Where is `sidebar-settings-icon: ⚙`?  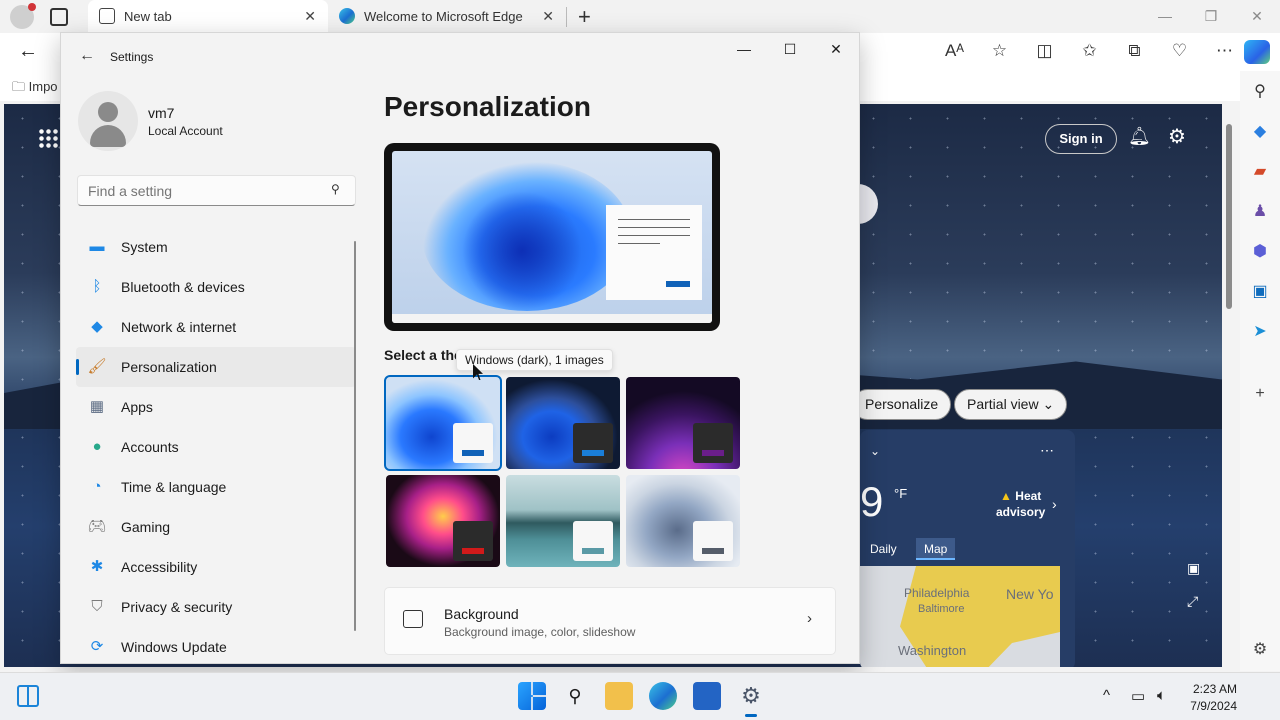
sidebar-settings-icon: ⚙ is located at coordinates (1260, 650).